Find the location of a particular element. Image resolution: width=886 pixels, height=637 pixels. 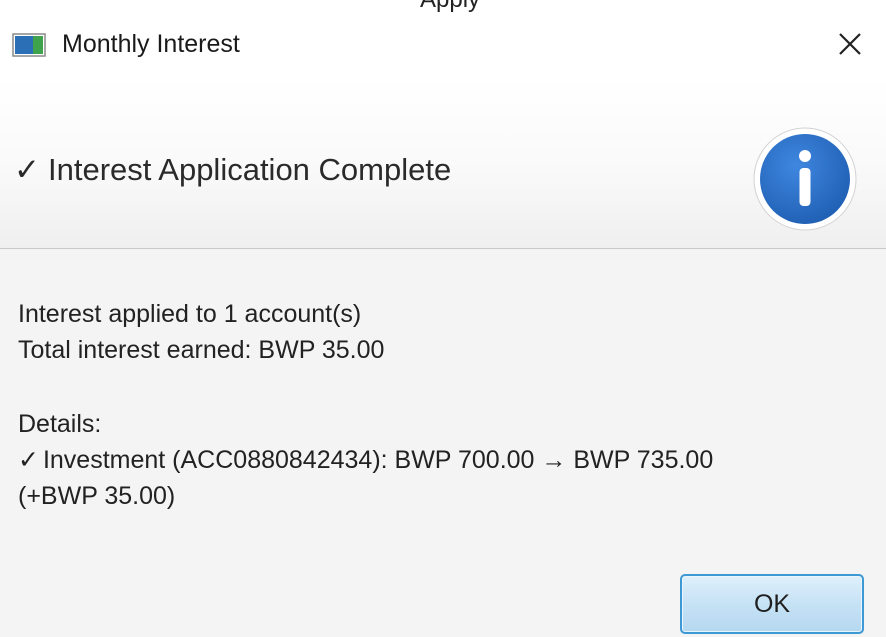

info-icon is located at coordinates (805, 179).